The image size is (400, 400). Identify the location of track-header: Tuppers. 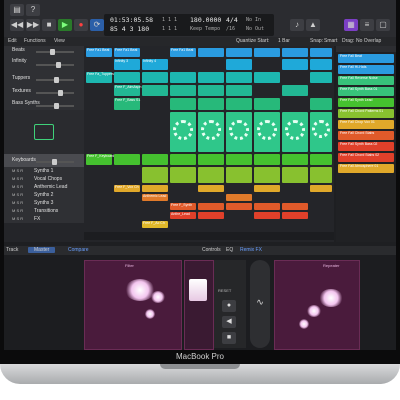
(44, 77).